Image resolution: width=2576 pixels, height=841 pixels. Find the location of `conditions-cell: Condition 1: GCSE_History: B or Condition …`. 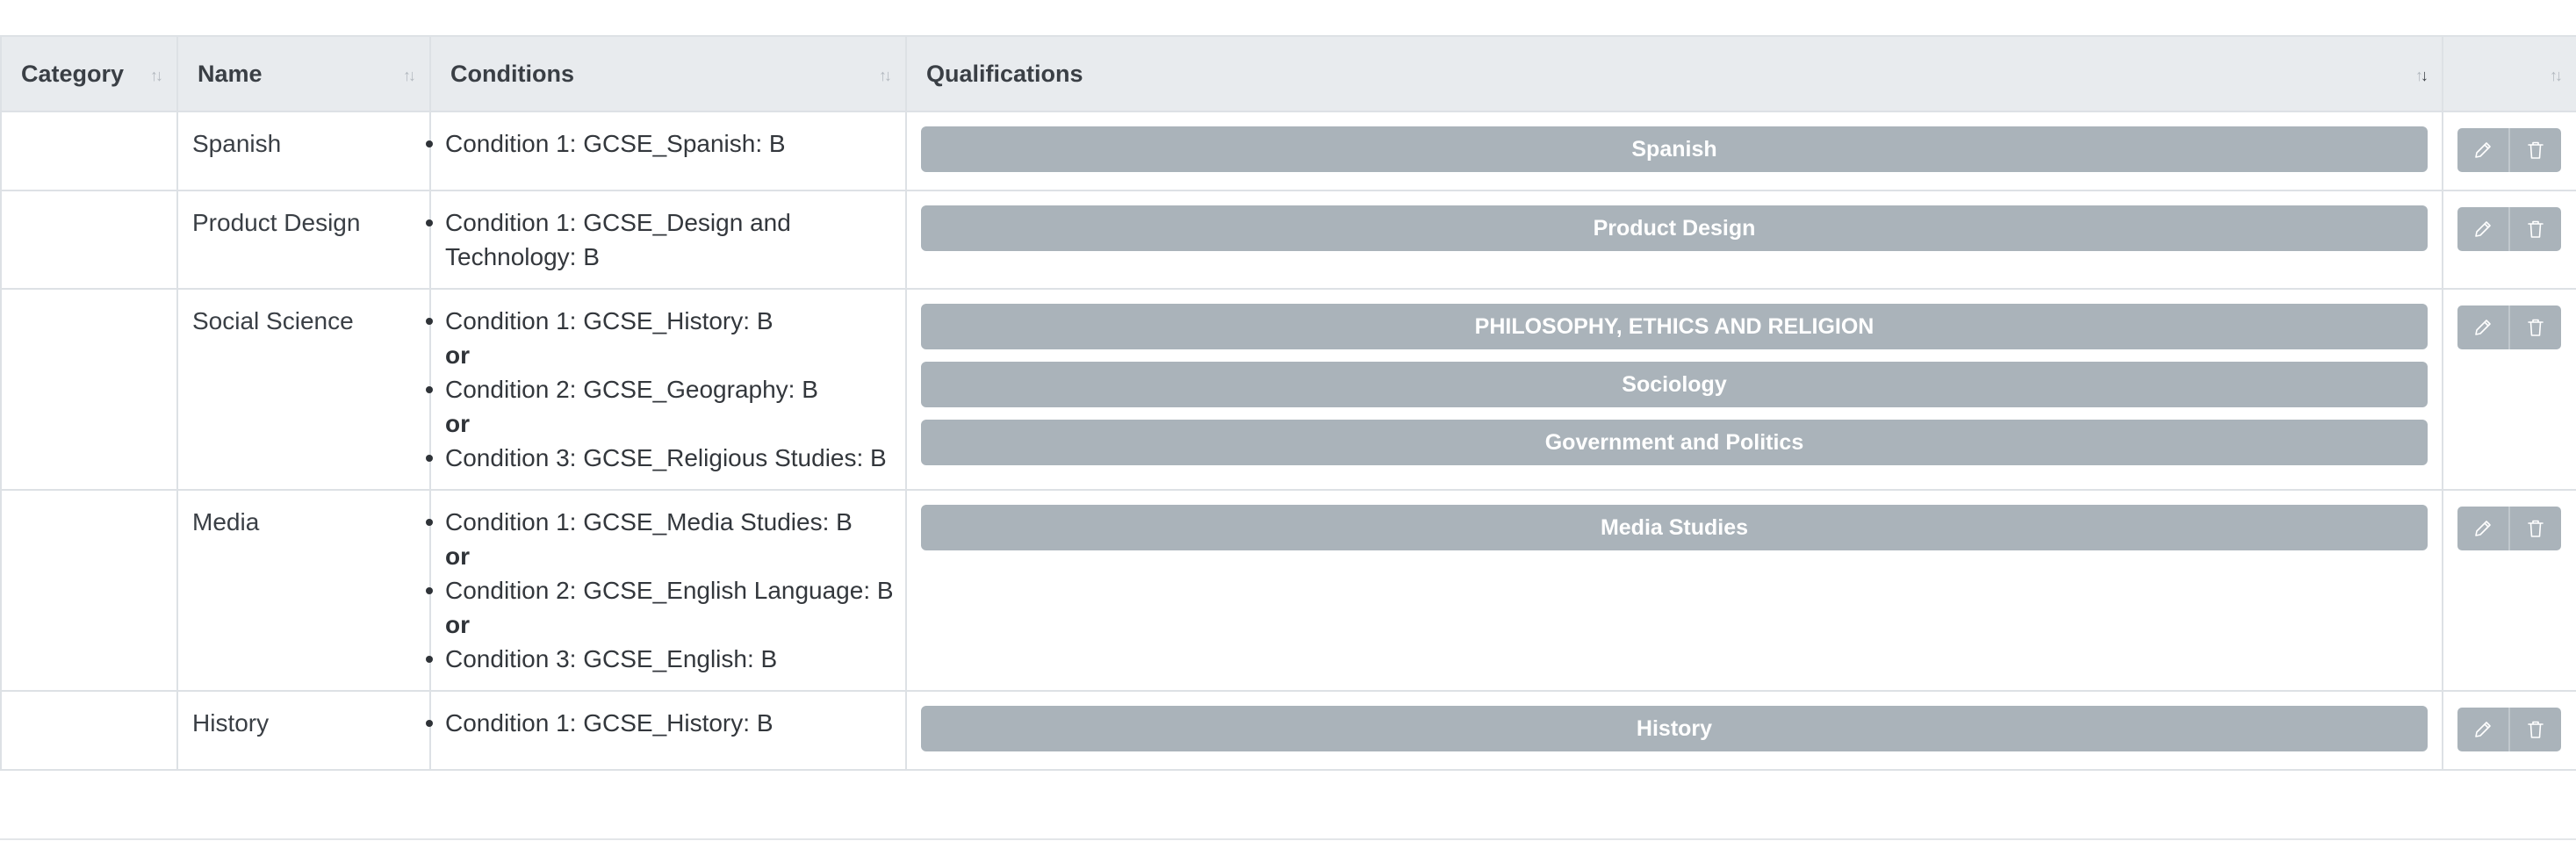

conditions-cell: Condition 1: GCSE_History: B or Condition … is located at coordinates (666, 389).